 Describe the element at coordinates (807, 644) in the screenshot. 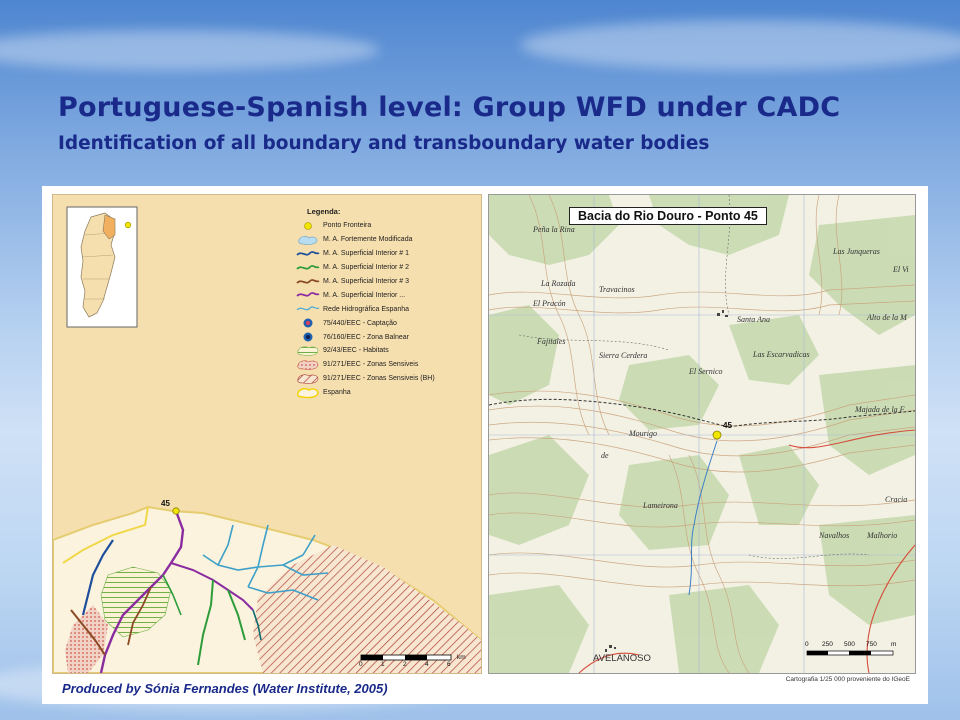

I see `topo-scale-tick: 0` at that location.